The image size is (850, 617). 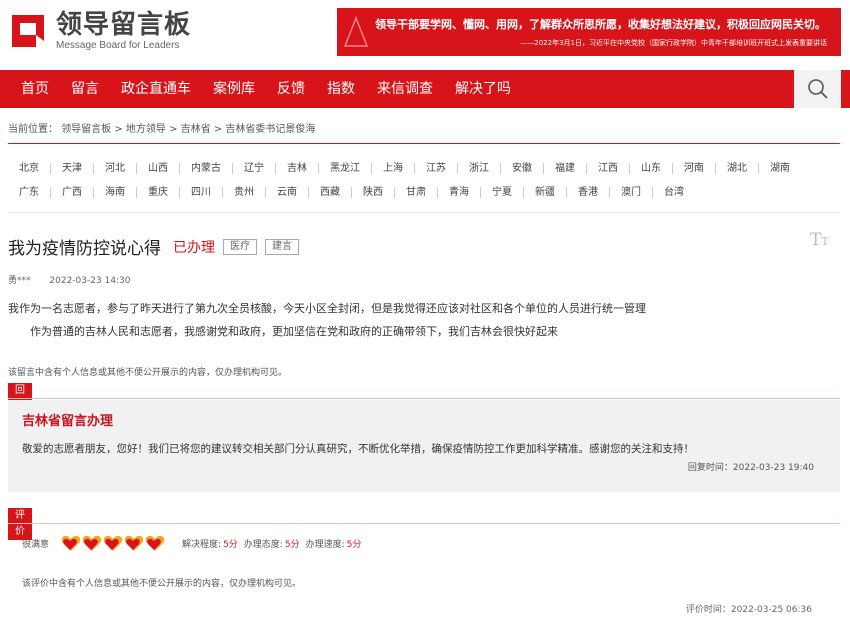 I want to click on nav-message: 留言, so click(x=85, y=89).